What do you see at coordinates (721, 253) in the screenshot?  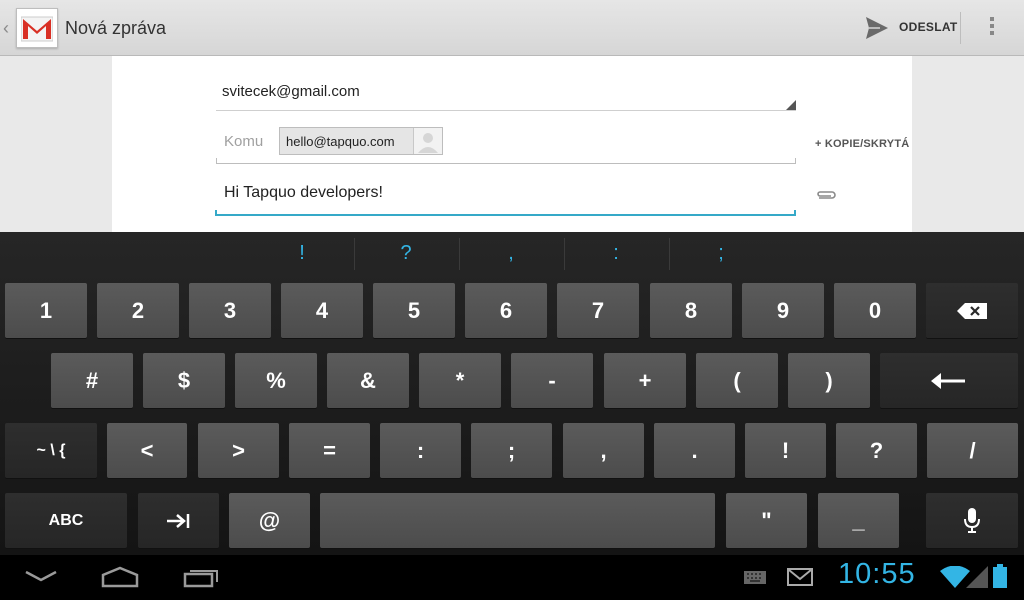 I see `suggestion-5: ;` at bounding box center [721, 253].